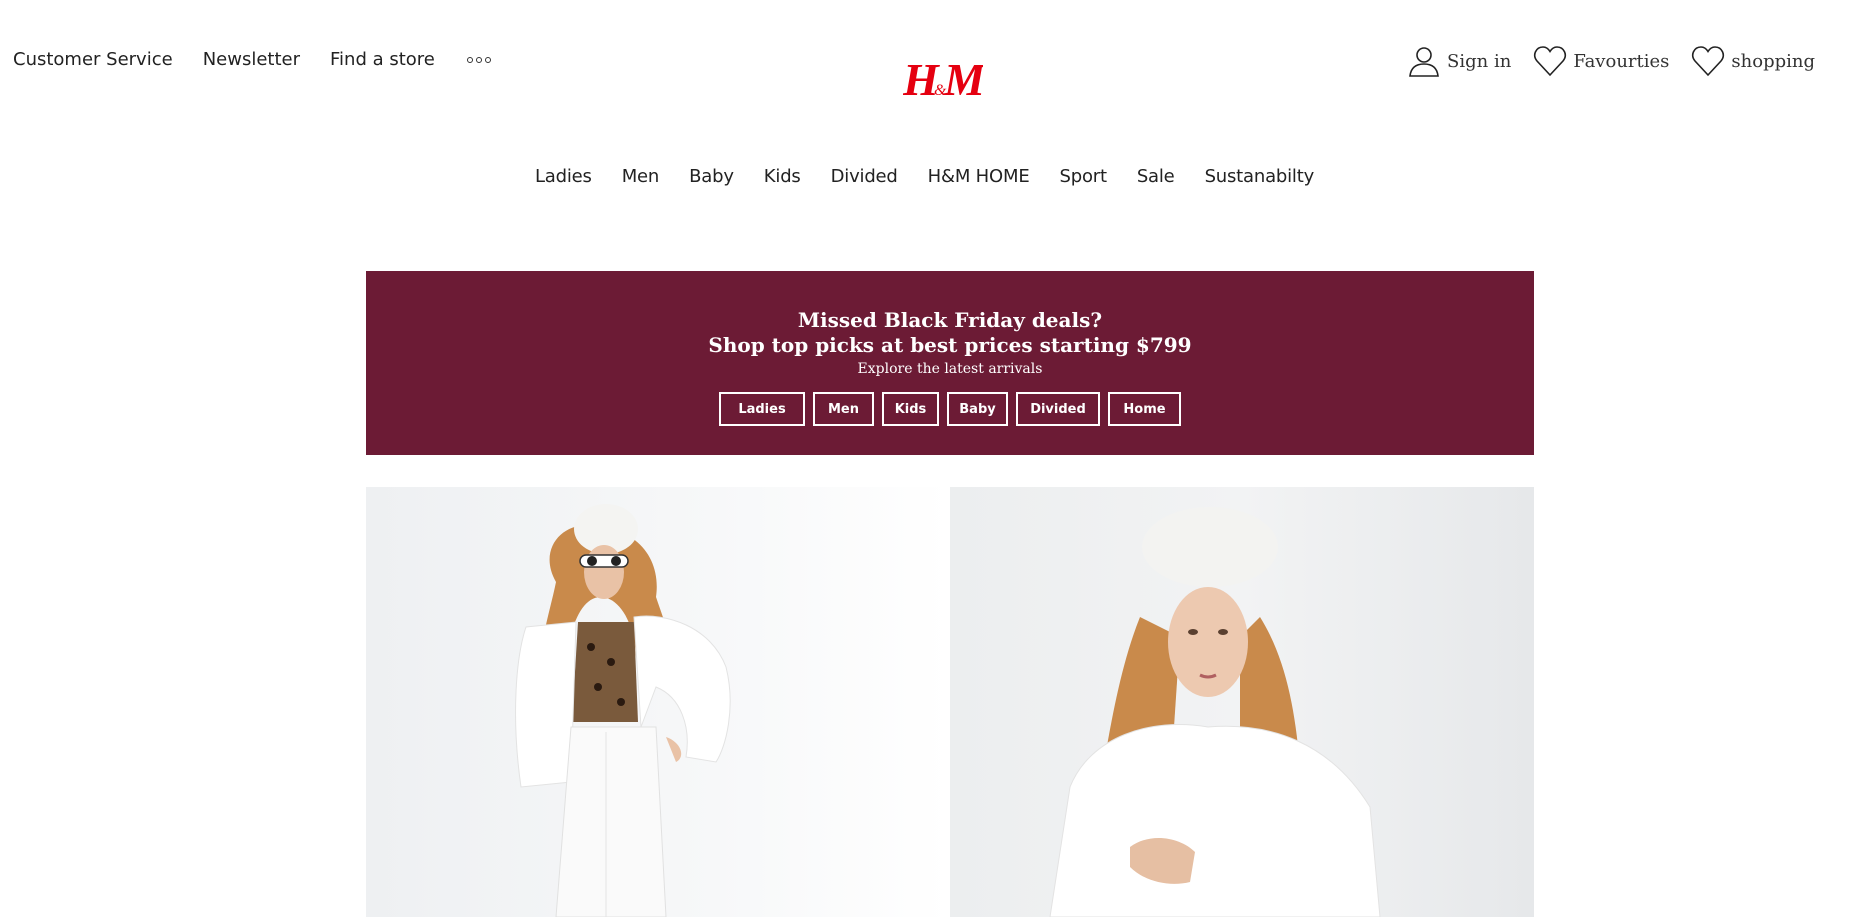 The width and height of the screenshot is (1849, 917). Describe the element at coordinates (1621, 61) in the screenshot. I see `favourites-label: Favourties` at that location.